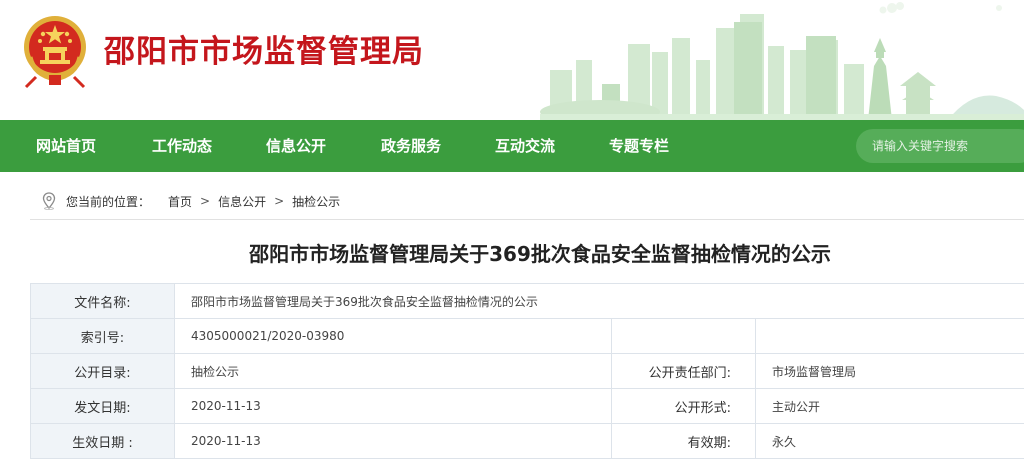 This screenshot has height=470, width=1024. I want to click on site-title: 邵阳市市场监督管理局, so click(264, 48).